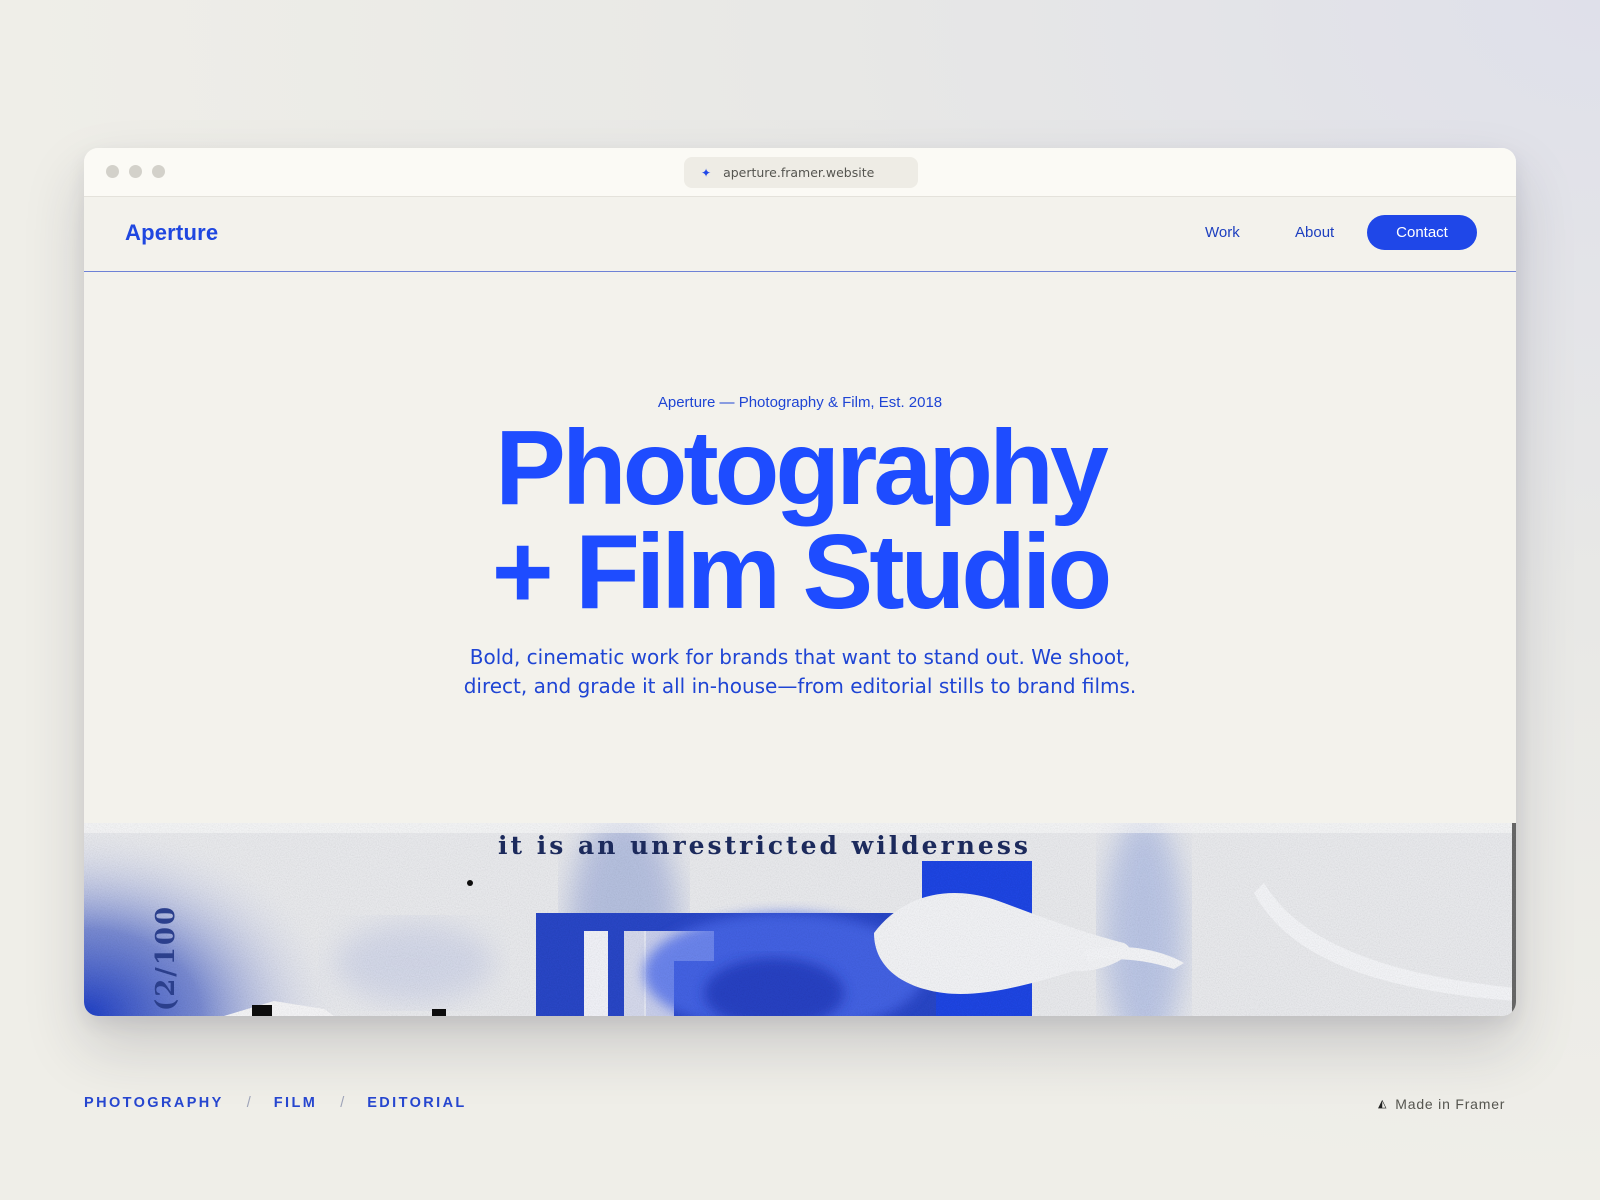  Describe the element at coordinates (154, 1103) in the screenshot. I see `tag-photography: PHOTOGRAPHY` at that location.